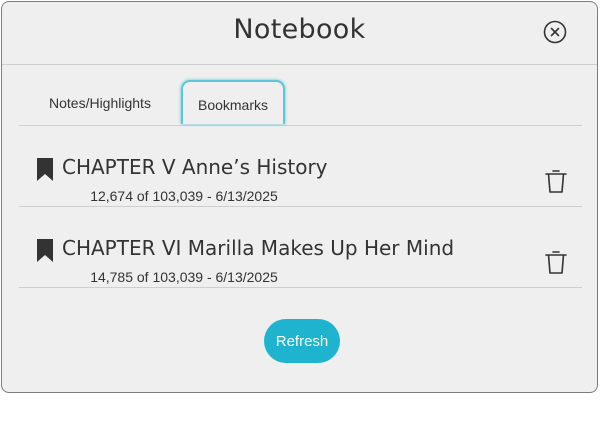 This screenshot has height=427, width=602. Describe the element at coordinates (258, 248) in the screenshot. I see `bookmark-title: CHAPTER VI Marilla Makes Up Her Mind` at that location.